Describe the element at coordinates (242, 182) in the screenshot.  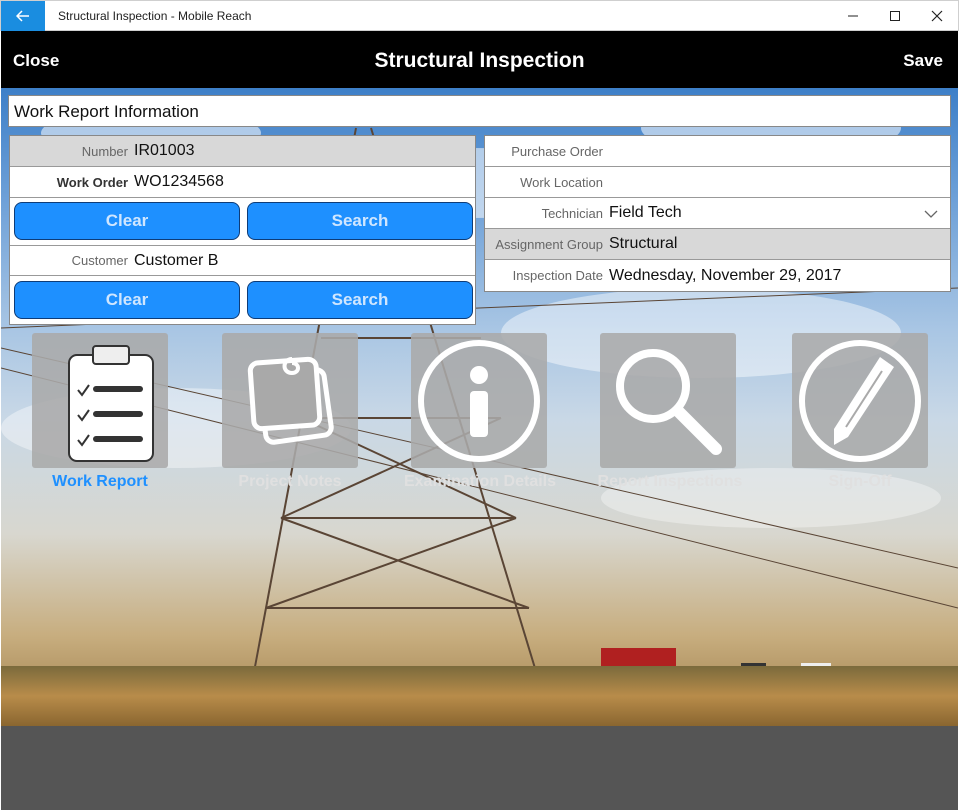
I see `work-order-field: Work Order WO1234568` at that location.